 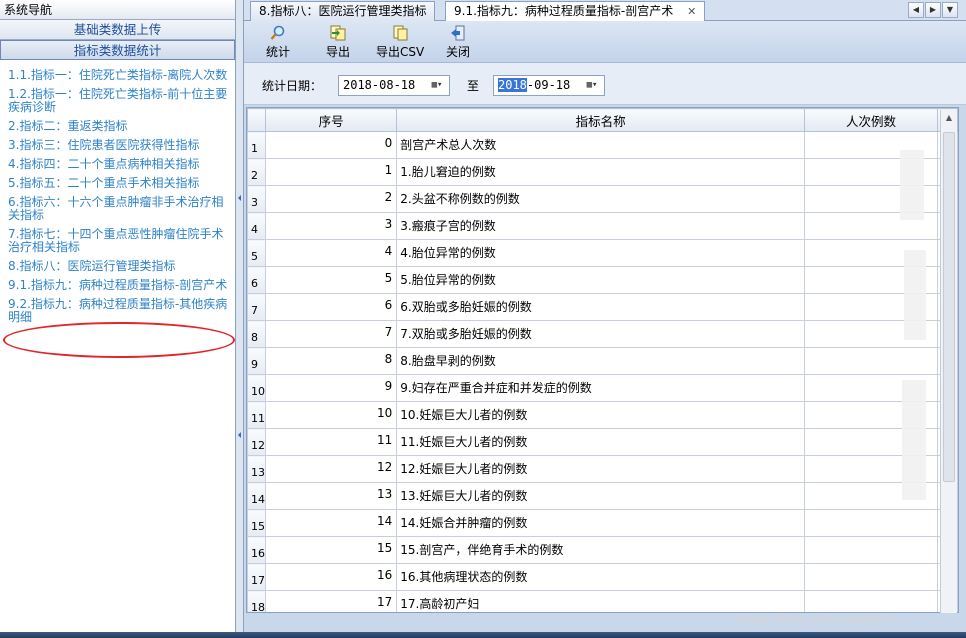 I want to click on table-row: 10 9 9.妇存在严重合并症和并发症的例数, so click(x=602, y=388).